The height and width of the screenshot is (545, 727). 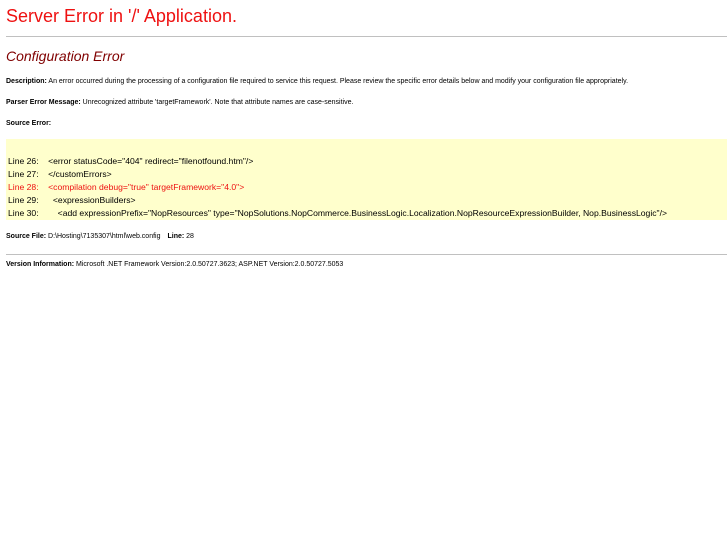 What do you see at coordinates (40, 264) in the screenshot?
I see `version-label: Version Information:` at bounding box center [40, 264].